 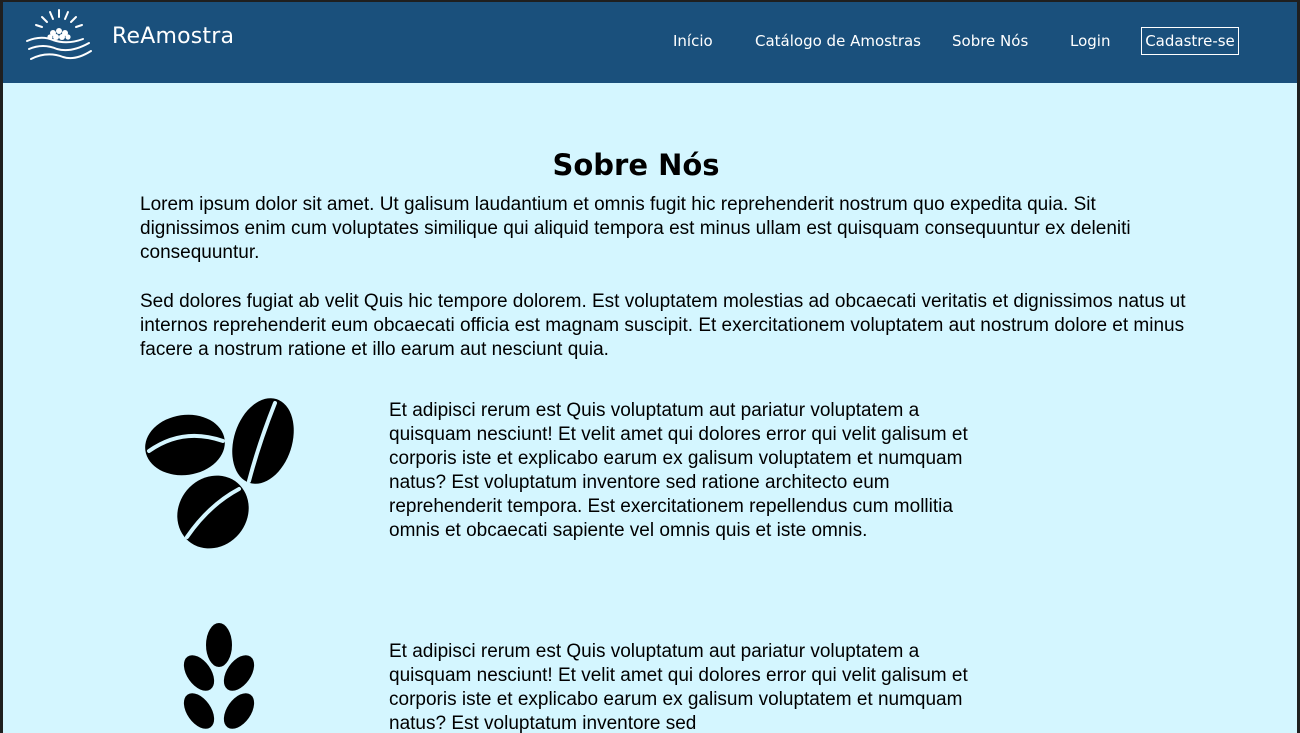 What do you see at coordinates (693, 41) in the screenshot?
I see `nav-inicio: Início` at bounding box center [693, 41].